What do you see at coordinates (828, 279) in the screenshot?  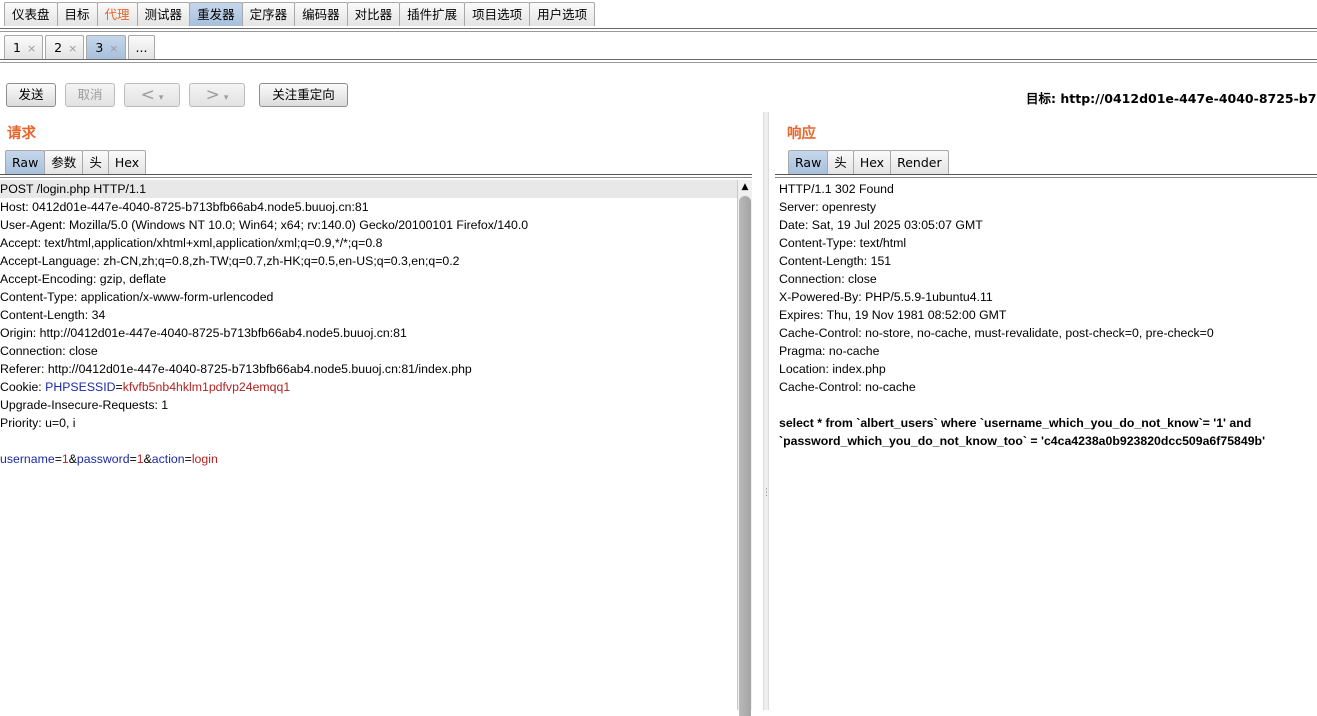 I see `response-line: Connection: close` at bounding box center [828, 279].